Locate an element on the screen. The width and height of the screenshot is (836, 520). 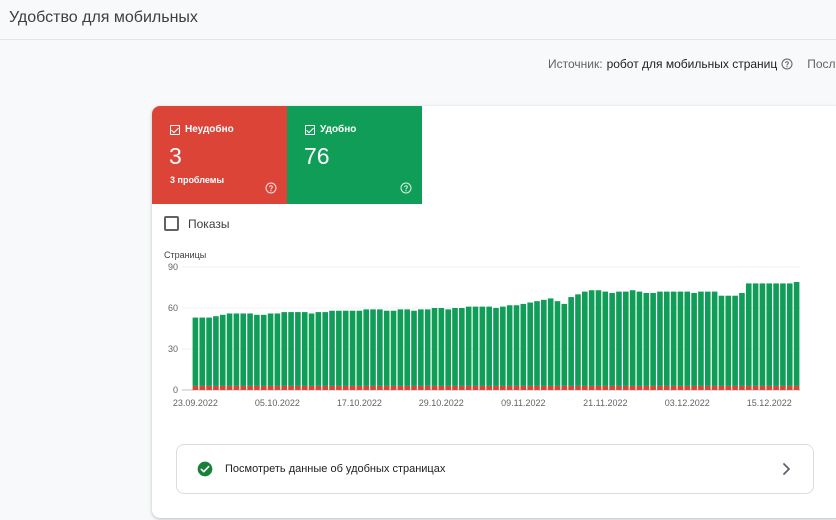
last-period-label: Послед is located at coordinates (821, 64).